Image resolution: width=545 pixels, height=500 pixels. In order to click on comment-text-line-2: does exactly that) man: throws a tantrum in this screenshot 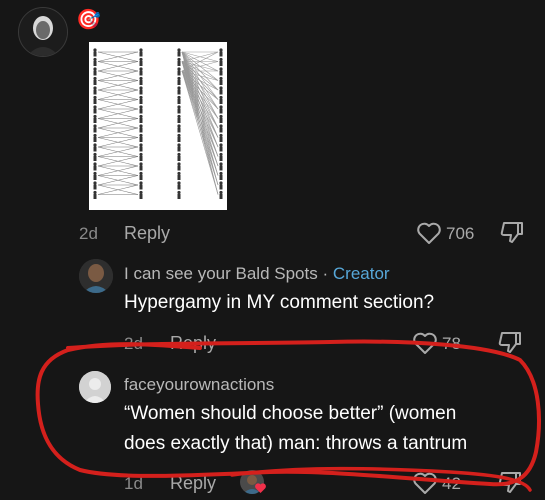, I will do `click(296, 443)`.